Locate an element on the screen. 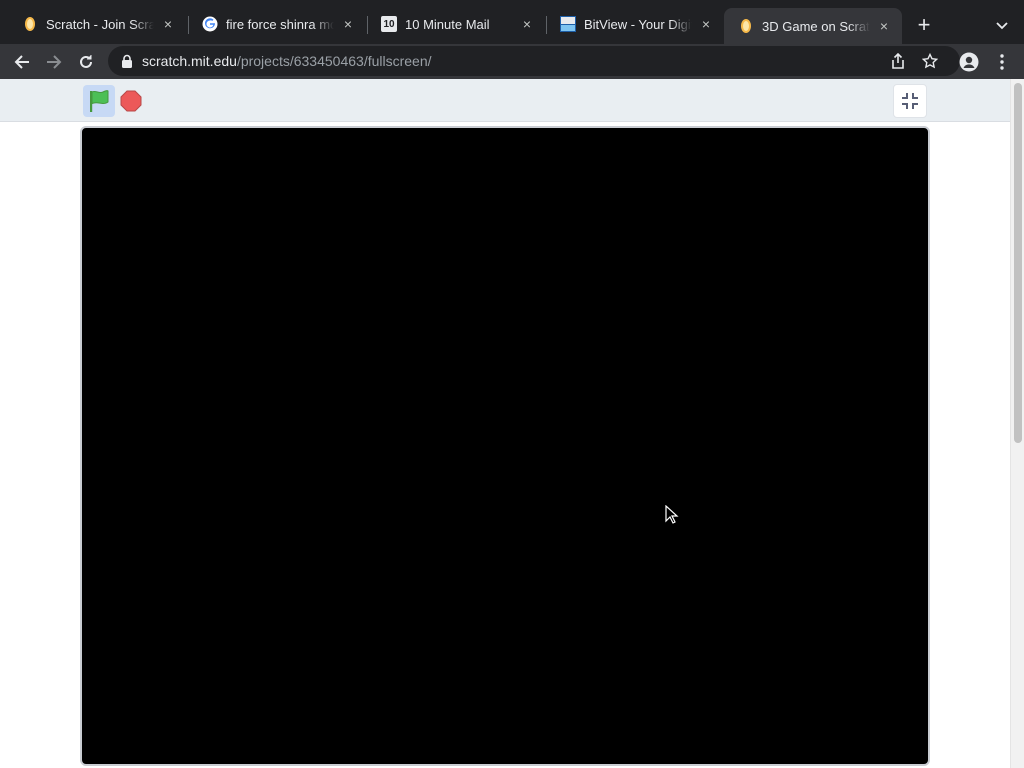 Image resolution: width=1024 pixels, height=768 pixels. chevron-down-icon is located at coordinates (1002, 26).